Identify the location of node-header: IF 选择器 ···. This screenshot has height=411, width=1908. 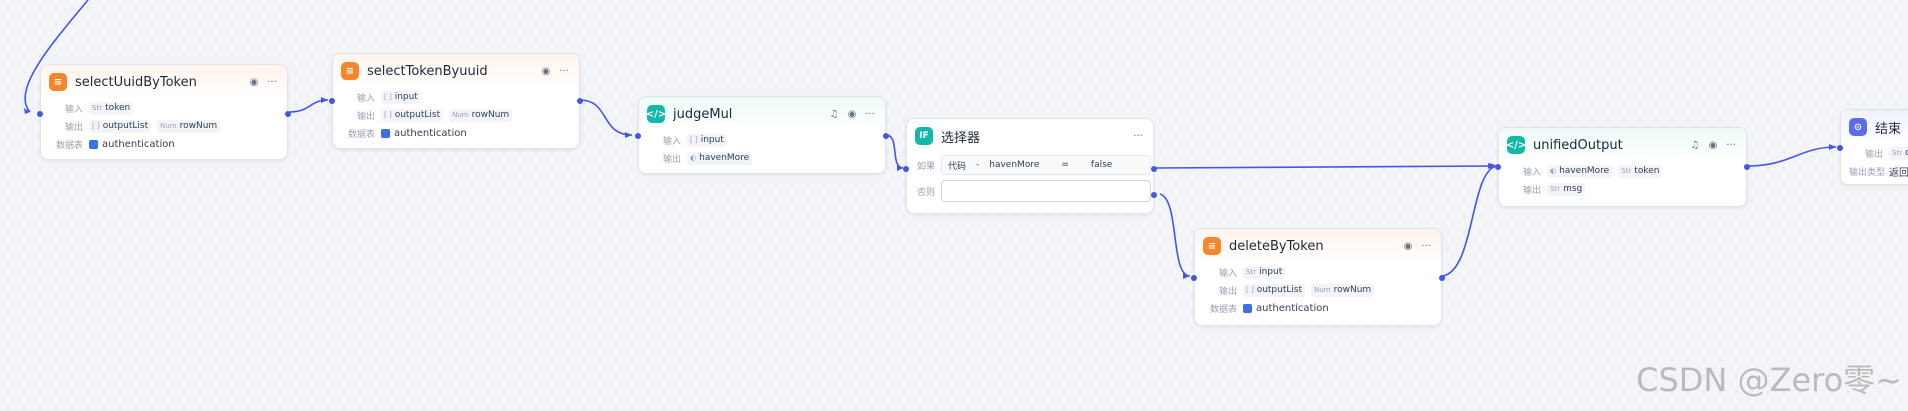
(1030, 136).